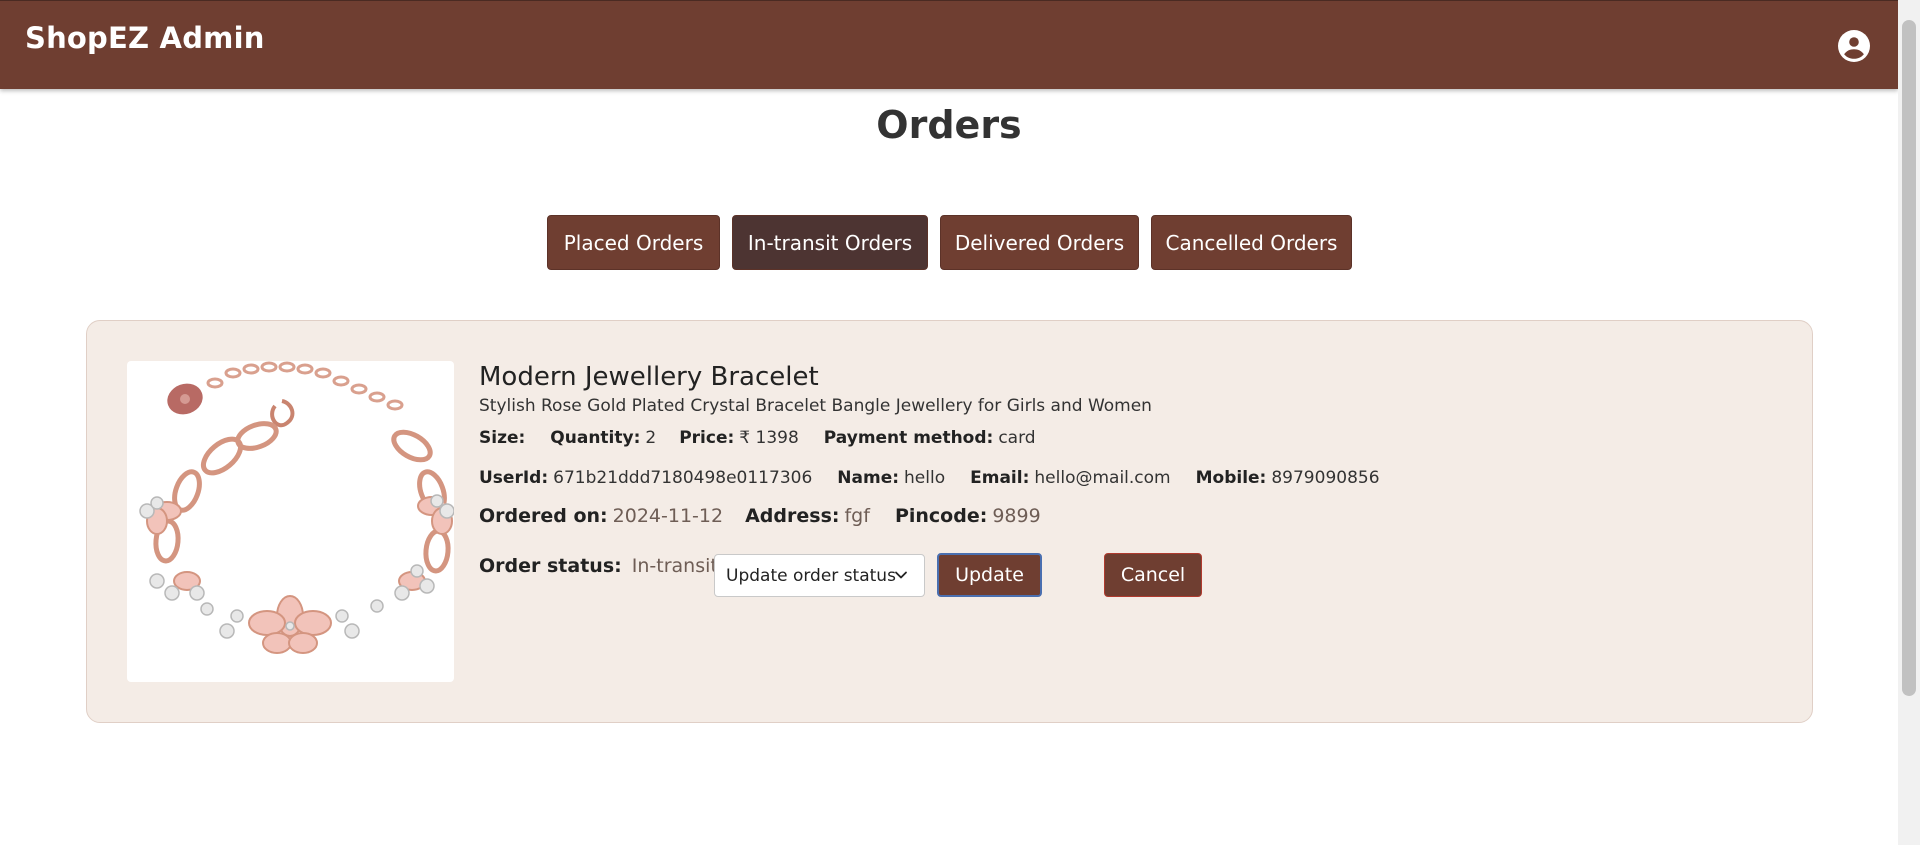 This screenshot has height=845, width=1920. I want to click on product-image, so click(290, 521).